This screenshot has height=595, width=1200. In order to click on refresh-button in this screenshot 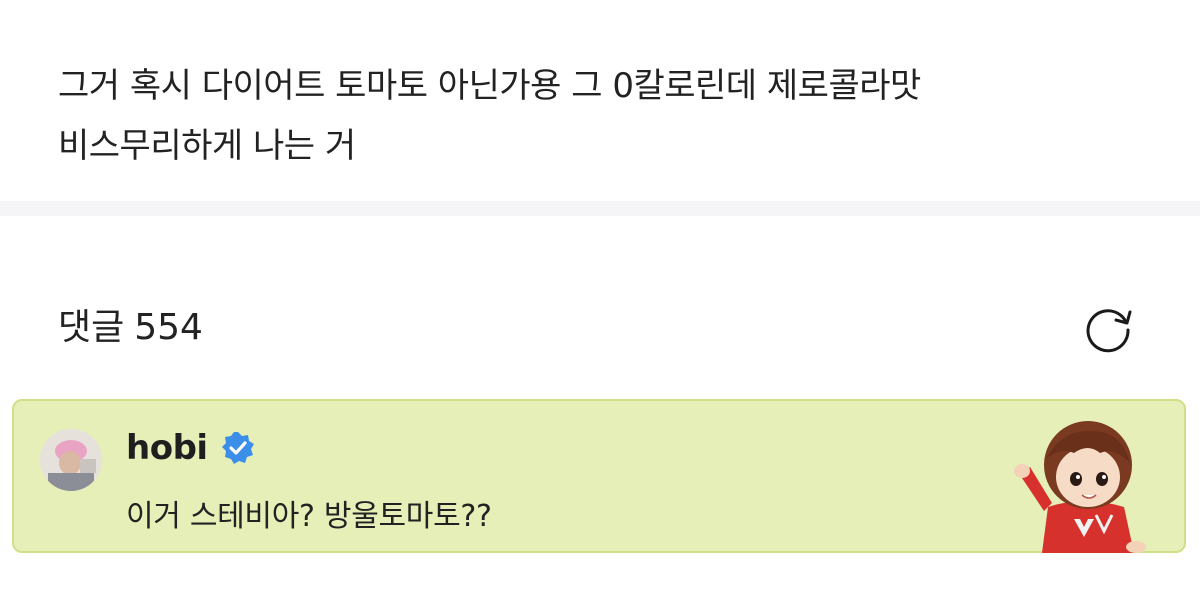, I will do `click(1108, 328)`.